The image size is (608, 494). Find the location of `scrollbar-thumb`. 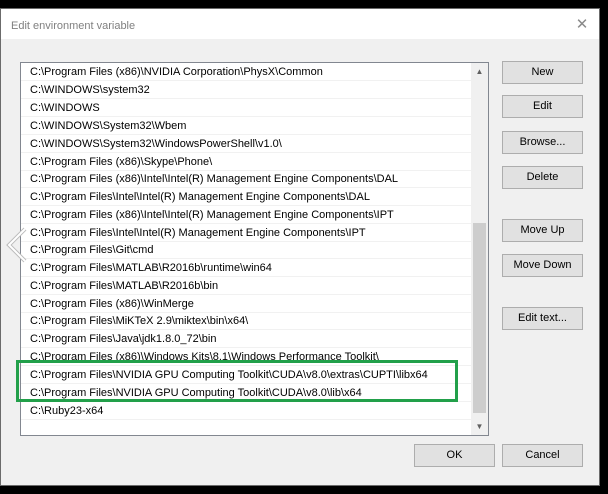

scrollbar-thumb is located at coordinates (479, 318).